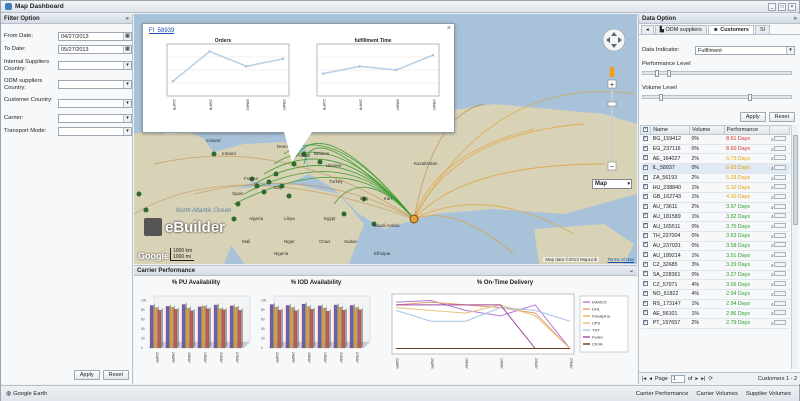 This screenshot has width=800, height=401. Describe the element at coordinates (717, 73) in the screenshot. I see `performance-slider` at that location.